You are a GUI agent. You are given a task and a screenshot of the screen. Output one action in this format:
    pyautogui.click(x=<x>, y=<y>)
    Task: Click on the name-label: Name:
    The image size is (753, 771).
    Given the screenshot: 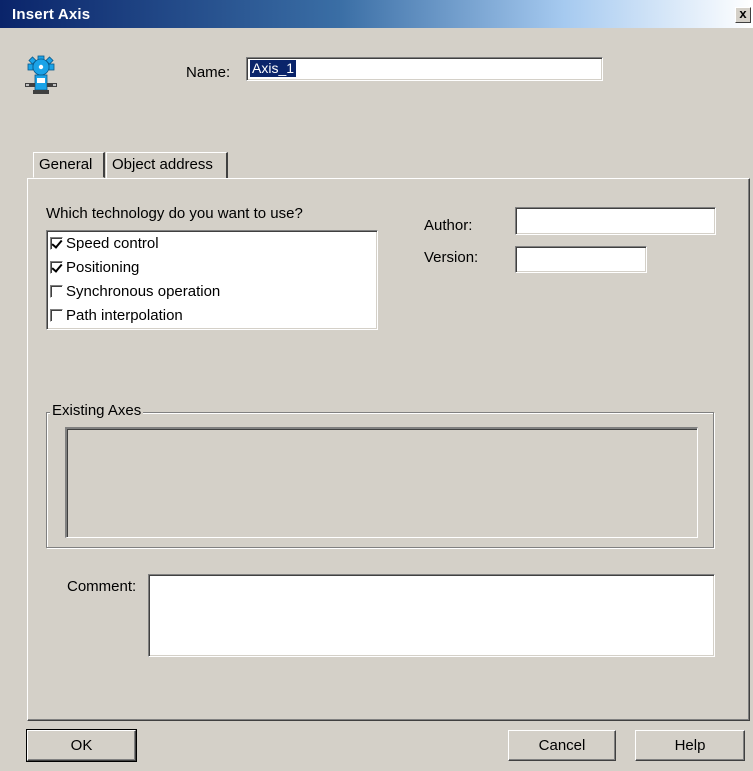 What is the action you would take?
    pyautogui.click(x=208, y=72)
    